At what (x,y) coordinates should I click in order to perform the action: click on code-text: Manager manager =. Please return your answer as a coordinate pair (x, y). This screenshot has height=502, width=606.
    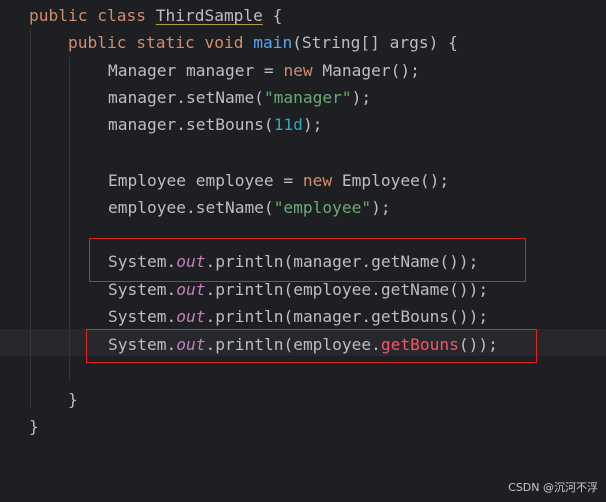
    Looking at the image, I should click on (196, 70).